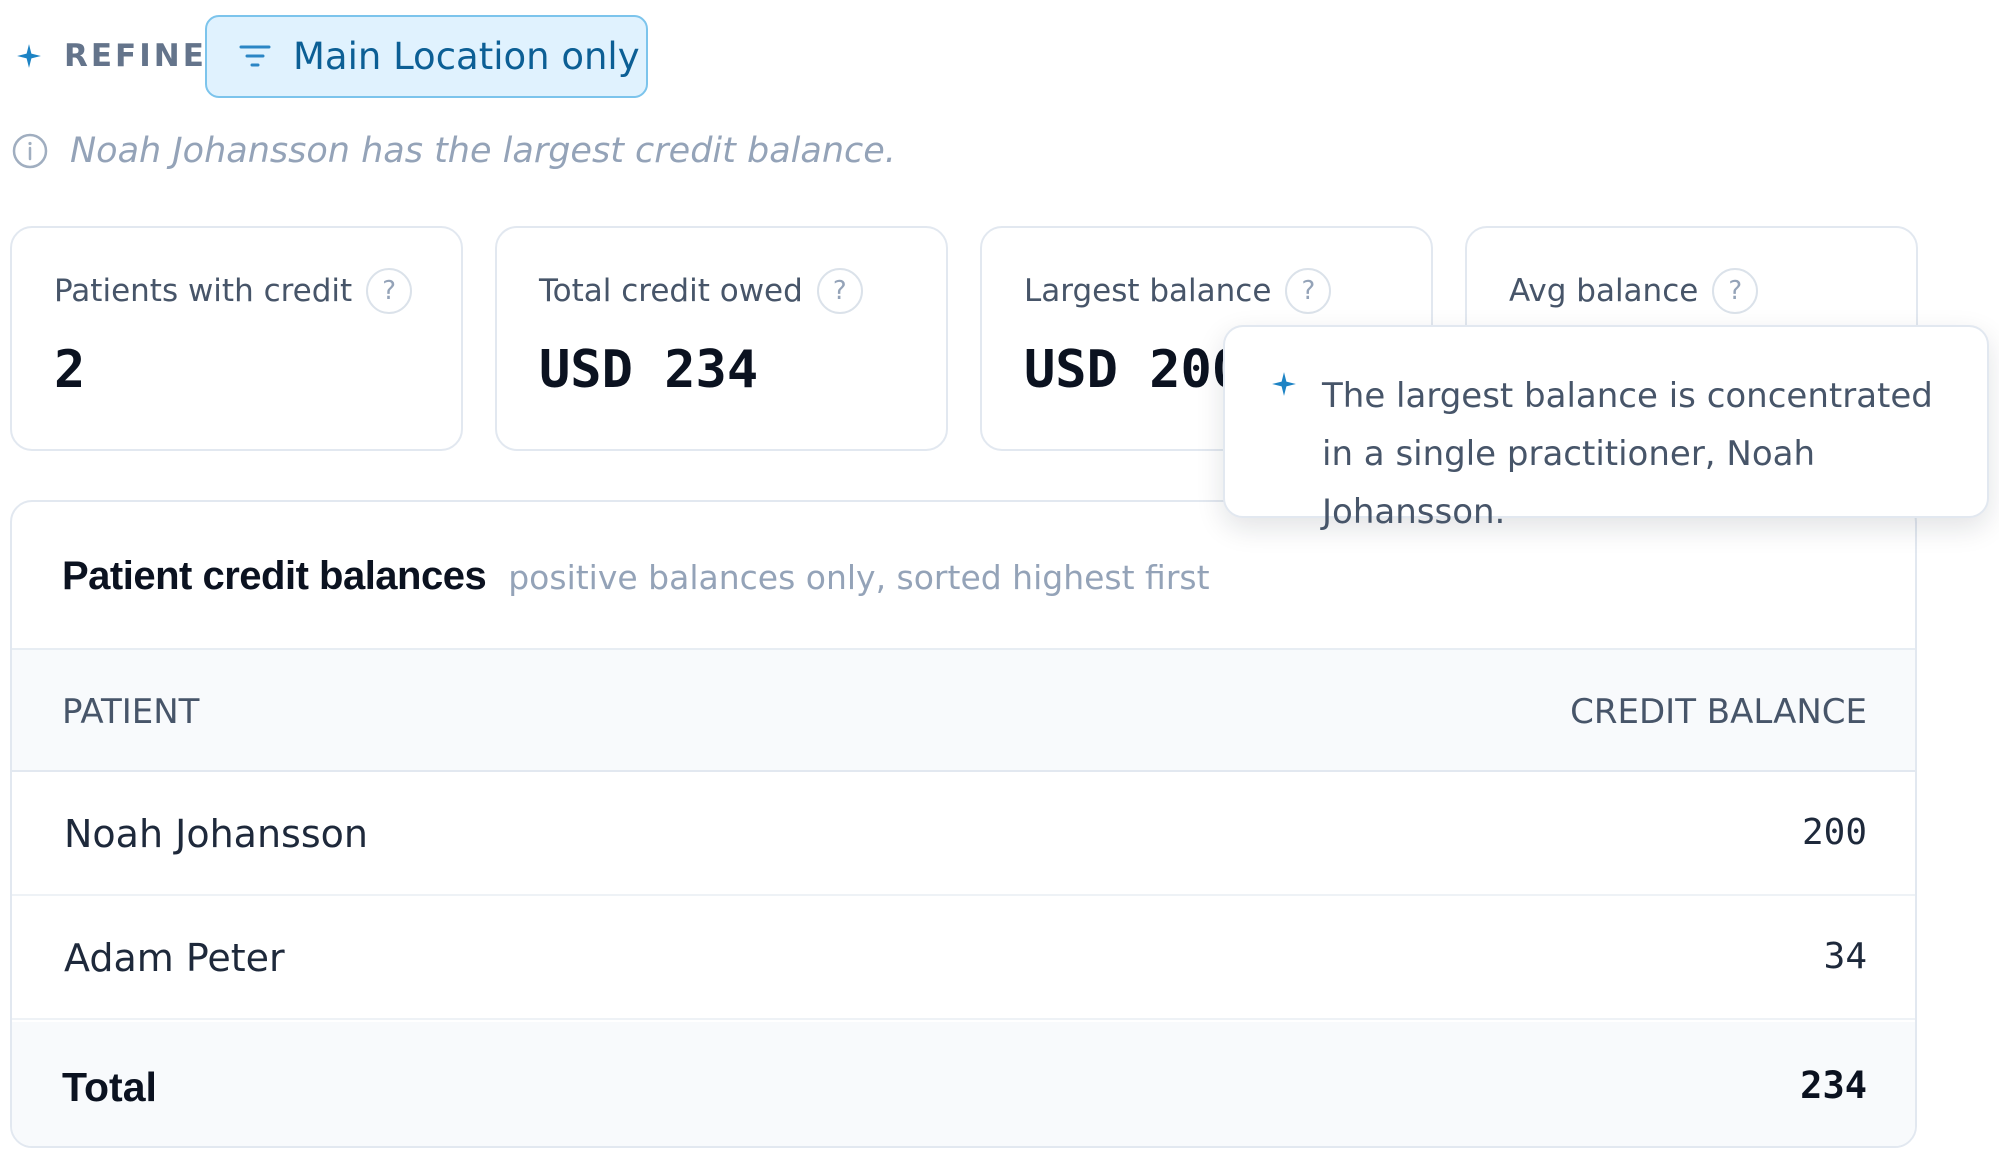 Image resolution: width=1999 pixels, height=1157 pixels. What do you see at coordinates (1148, 291) in the screenshot?
I see `stat-label: Largest balance` at bounding box center [1148, 291].